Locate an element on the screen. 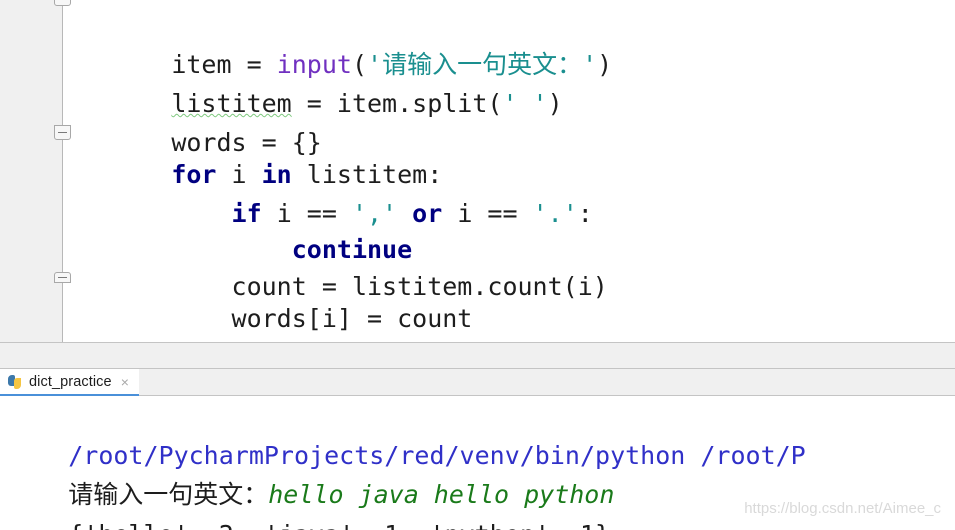  console-tab-bar: dict_practice × is located at coordinates (477, 382).